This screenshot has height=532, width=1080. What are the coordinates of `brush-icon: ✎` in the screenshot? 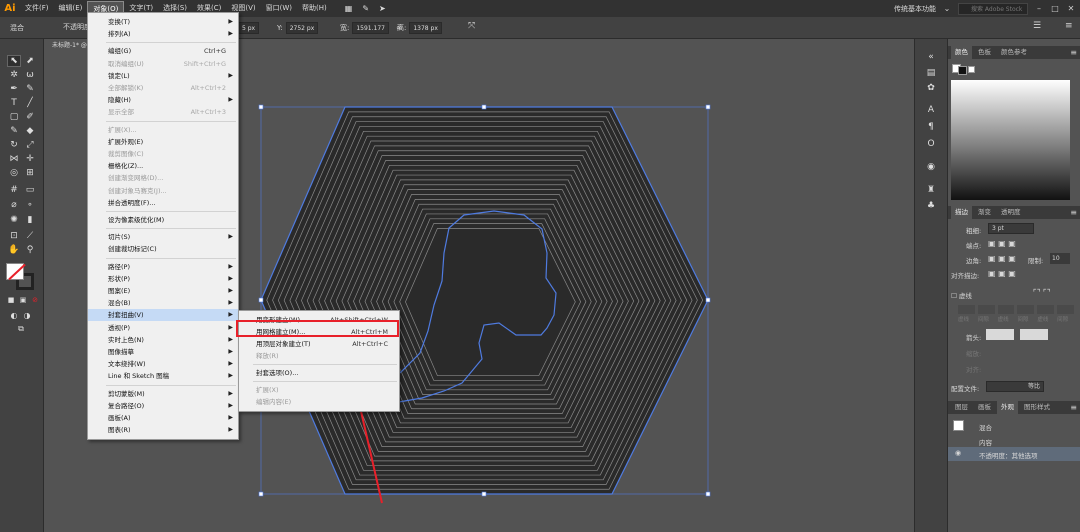 It's located at (365, 8).